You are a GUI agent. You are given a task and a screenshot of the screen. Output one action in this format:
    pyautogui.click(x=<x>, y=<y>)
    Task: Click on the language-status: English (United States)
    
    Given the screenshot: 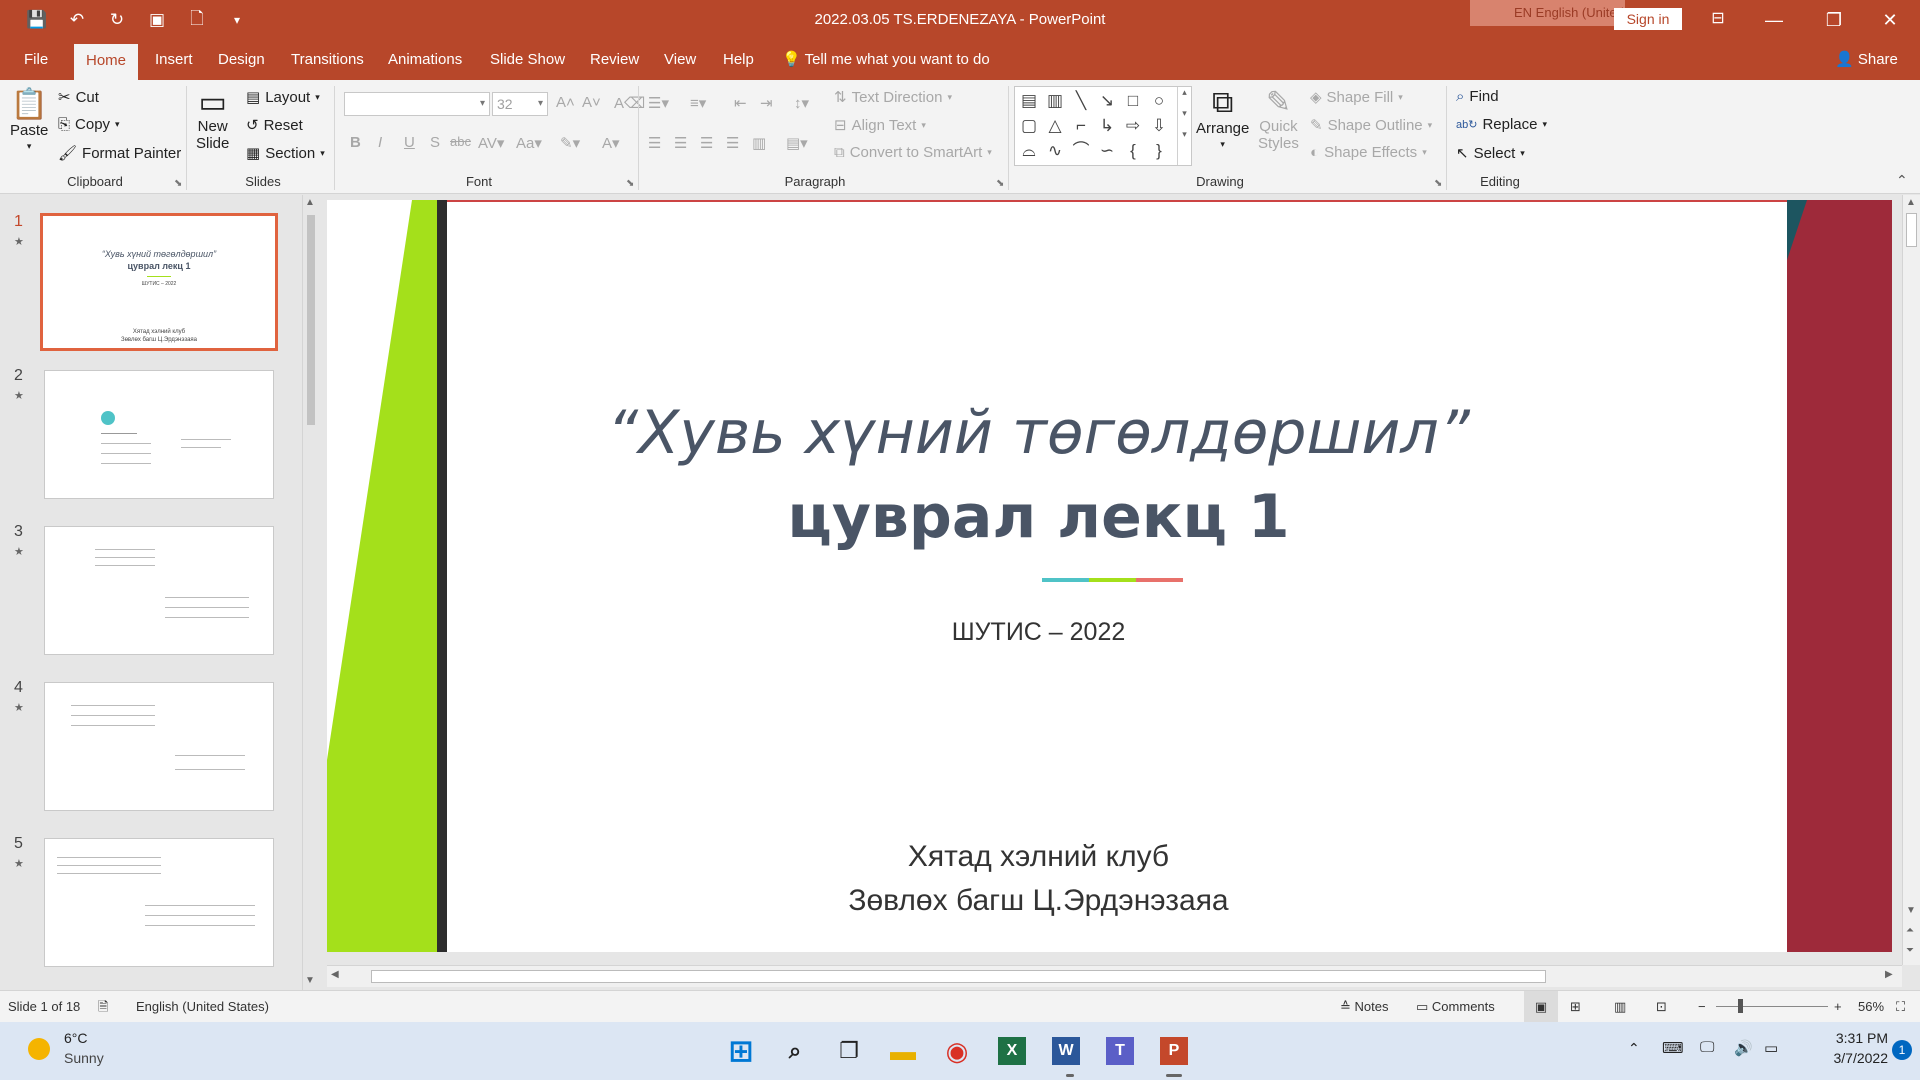 What is the action you would take?
    pyautogui.click(x=202, y=1007)
    